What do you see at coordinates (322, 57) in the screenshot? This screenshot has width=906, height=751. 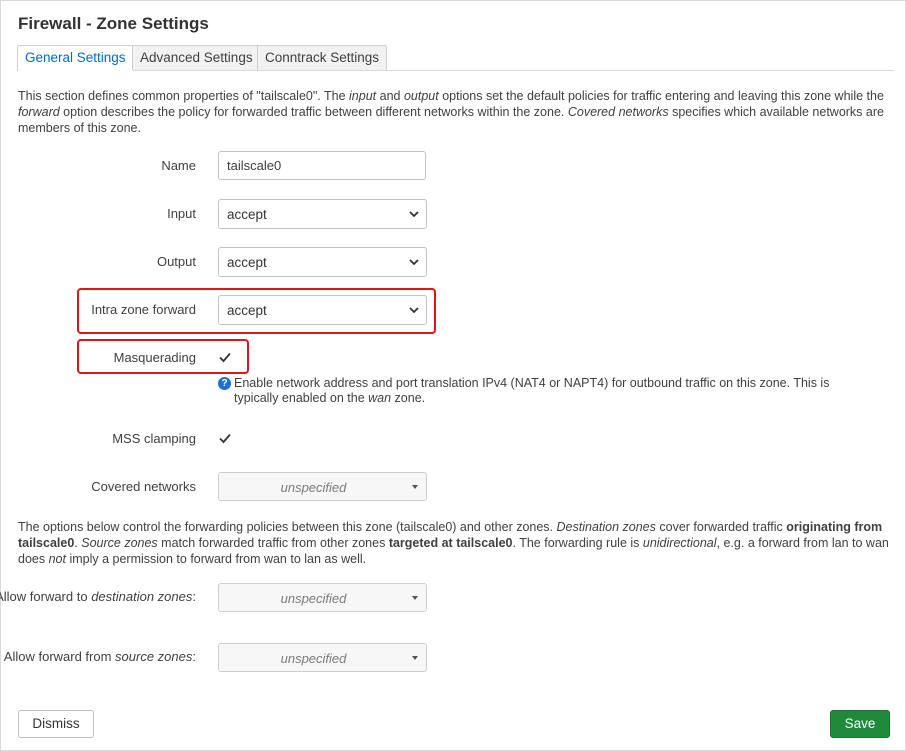 I see `tab-conntrack-settings: Conntrack Settings` at bounding box center [322, 57].